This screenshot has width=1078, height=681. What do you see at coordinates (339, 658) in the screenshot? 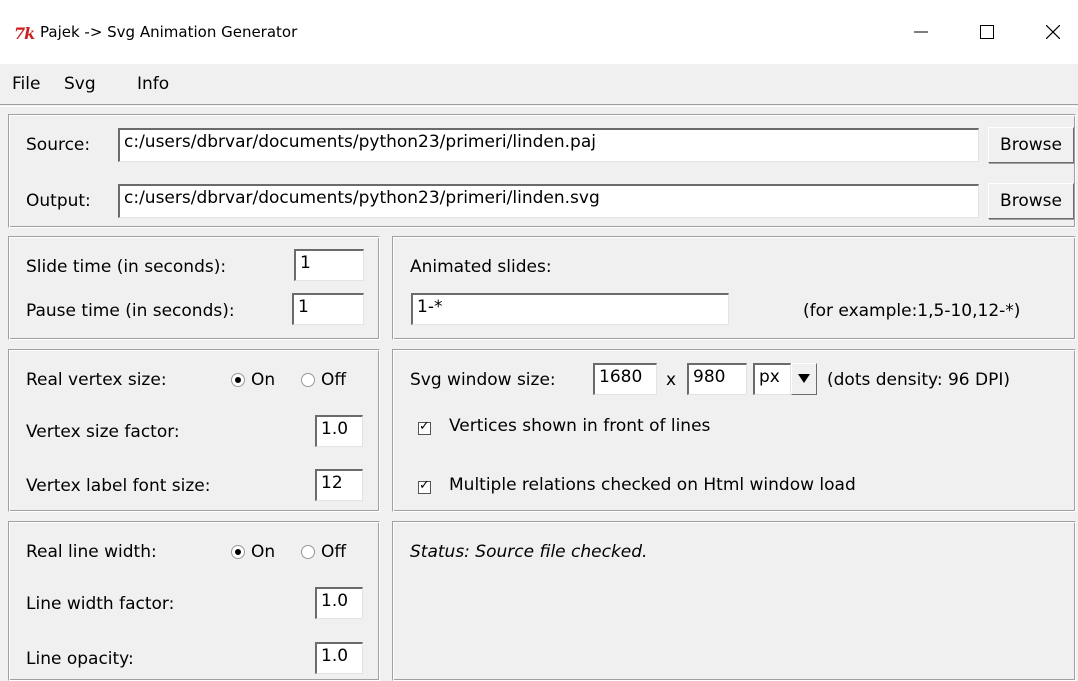
I see `line-opacity-input: 1.0` at bounding box center [339, 658].